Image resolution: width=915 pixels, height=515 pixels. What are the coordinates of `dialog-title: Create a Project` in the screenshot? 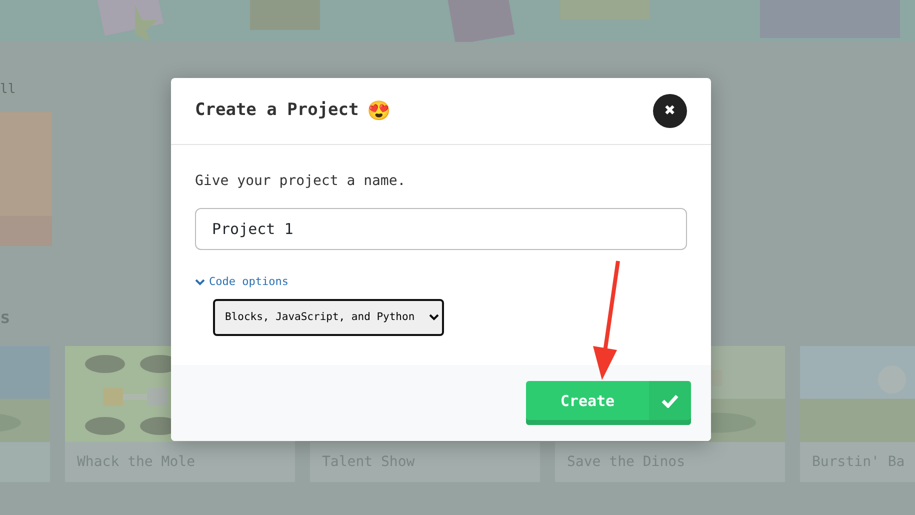 It's located at (277, 110).